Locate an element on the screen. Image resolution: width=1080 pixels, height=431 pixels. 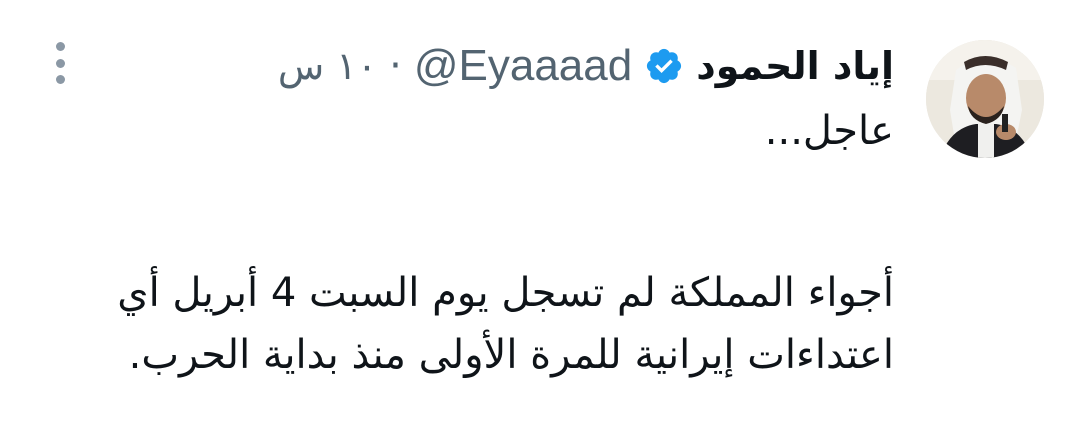
verified-badge-icon is located at coordinates (664, 66).